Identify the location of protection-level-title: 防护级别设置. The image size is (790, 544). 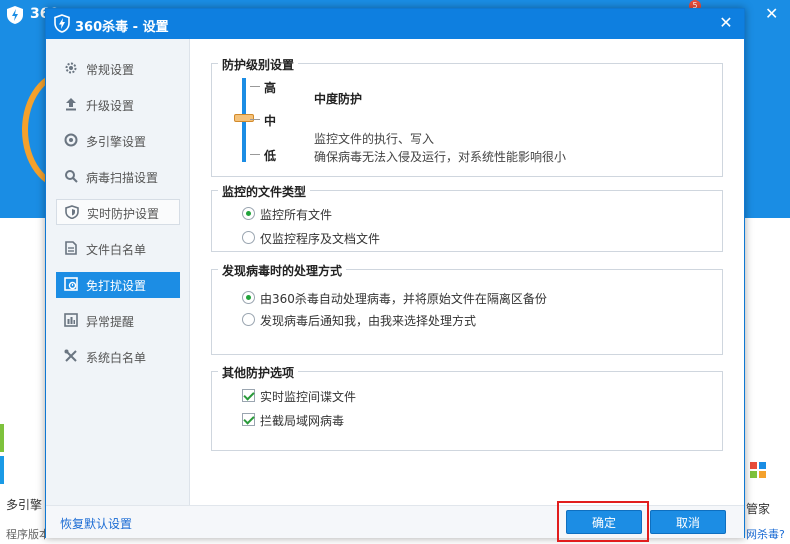
(258, 64).